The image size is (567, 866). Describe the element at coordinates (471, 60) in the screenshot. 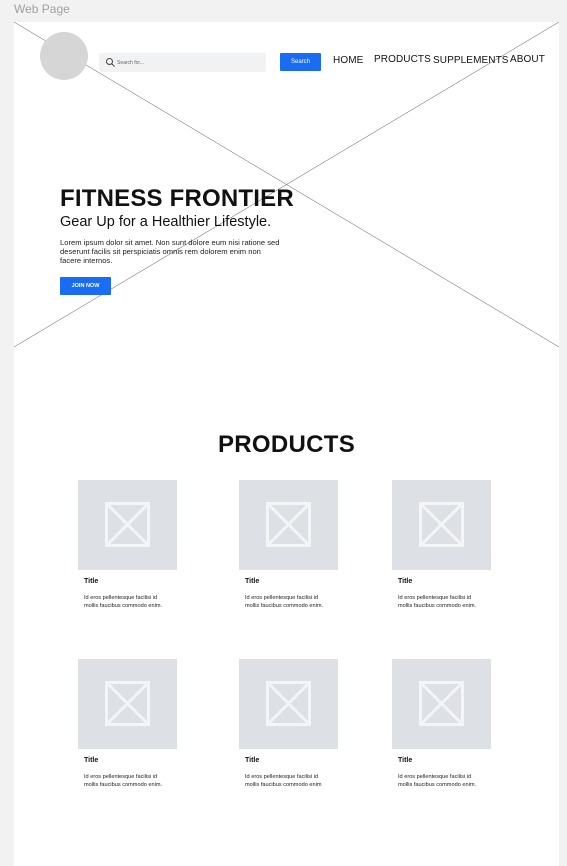

I see `nav-supplements: SUPPLEMENTS` at that location.